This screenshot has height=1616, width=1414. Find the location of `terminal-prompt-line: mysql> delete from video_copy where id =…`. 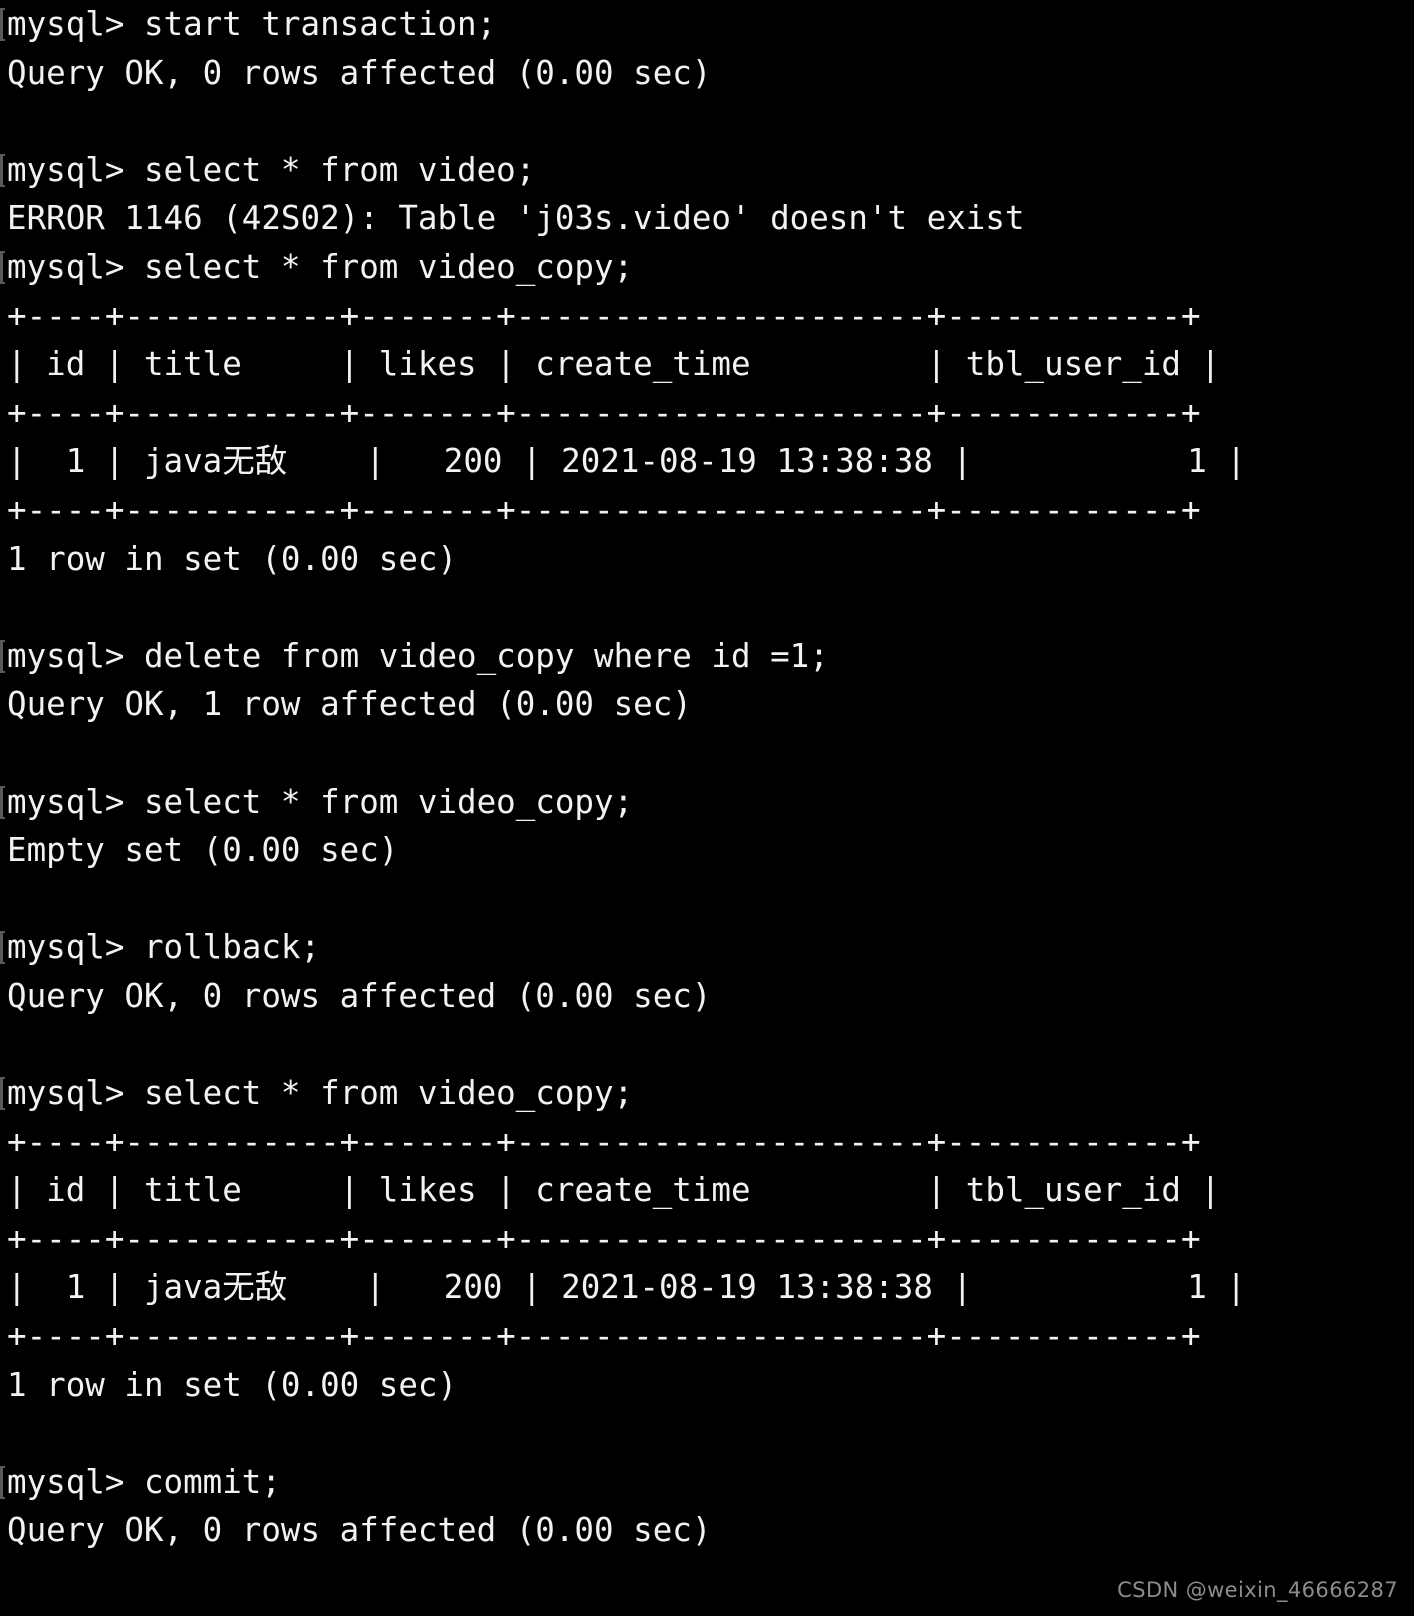

terminal-prompt-line: mysql> delete from video_copy where id =… is located at coordinates (707, 656).